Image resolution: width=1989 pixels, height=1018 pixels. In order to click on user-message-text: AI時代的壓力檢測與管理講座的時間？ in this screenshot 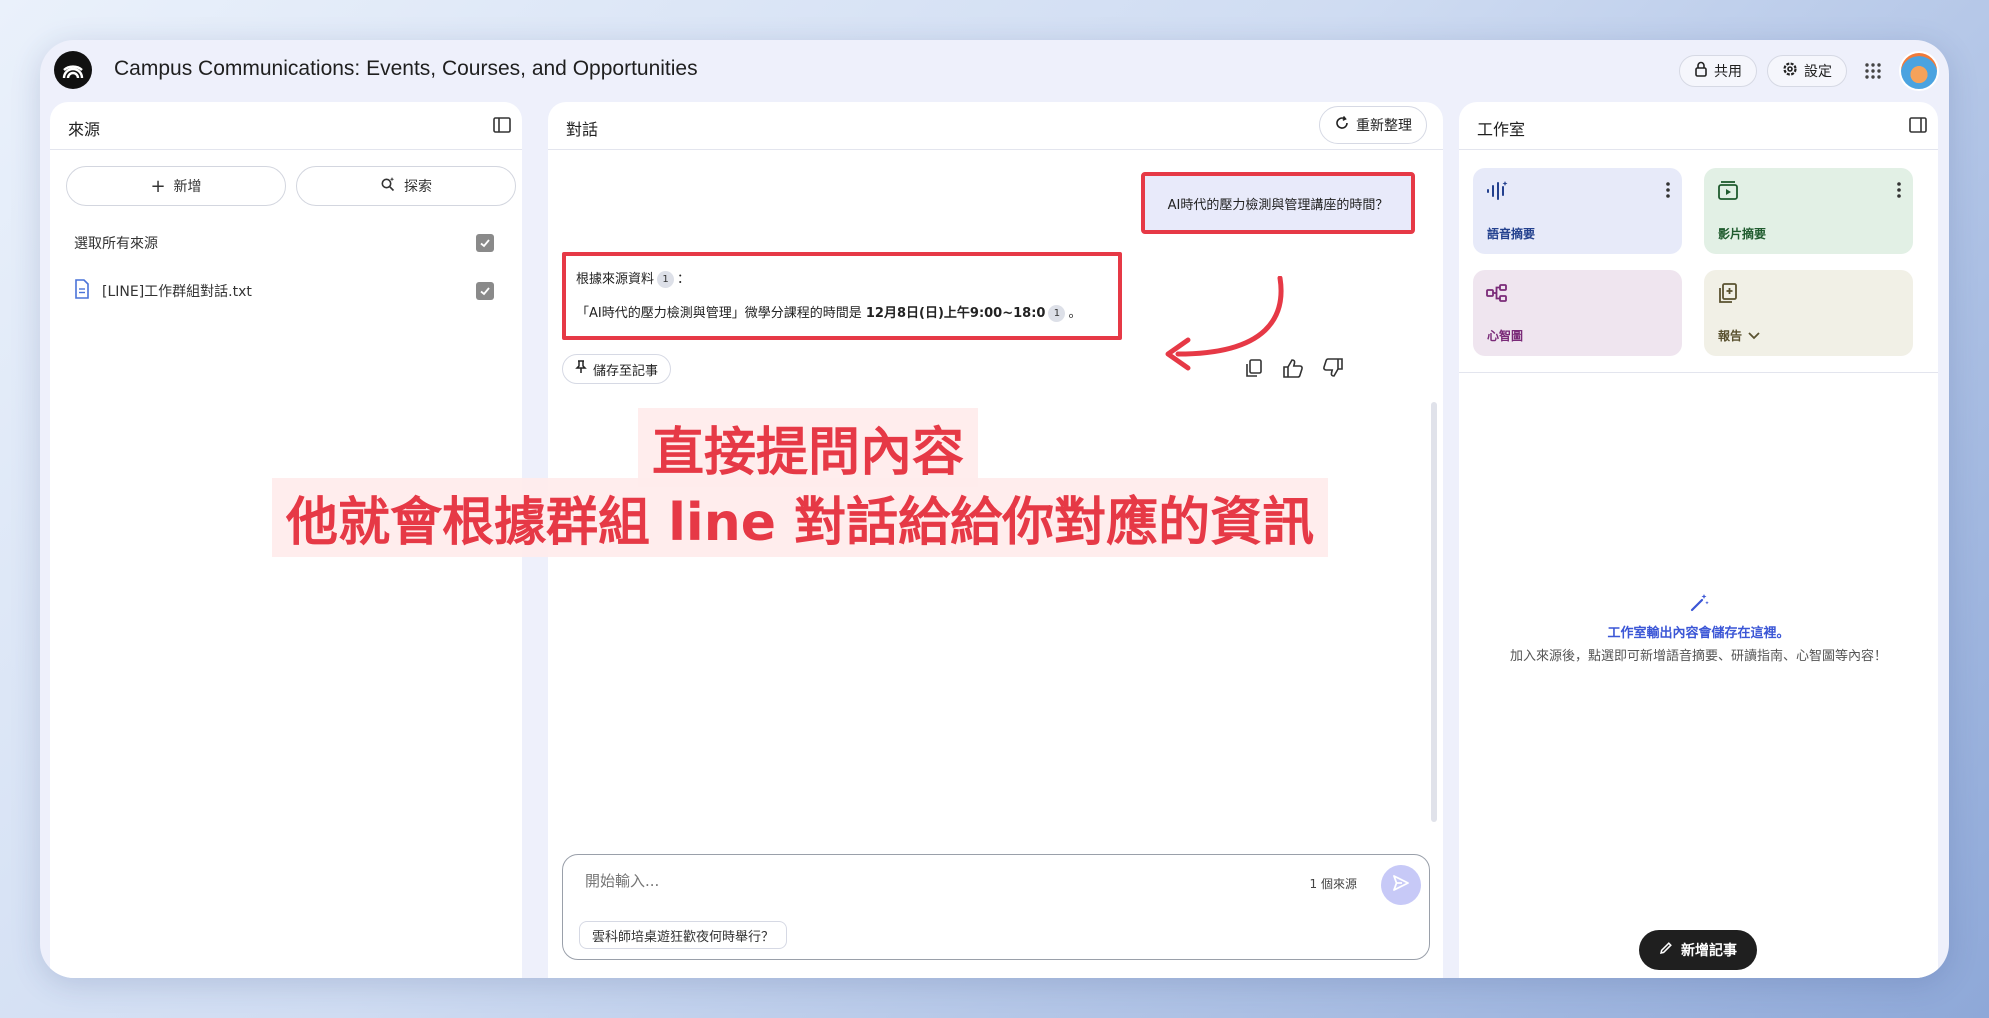, I will do `click(1278, 205)`.